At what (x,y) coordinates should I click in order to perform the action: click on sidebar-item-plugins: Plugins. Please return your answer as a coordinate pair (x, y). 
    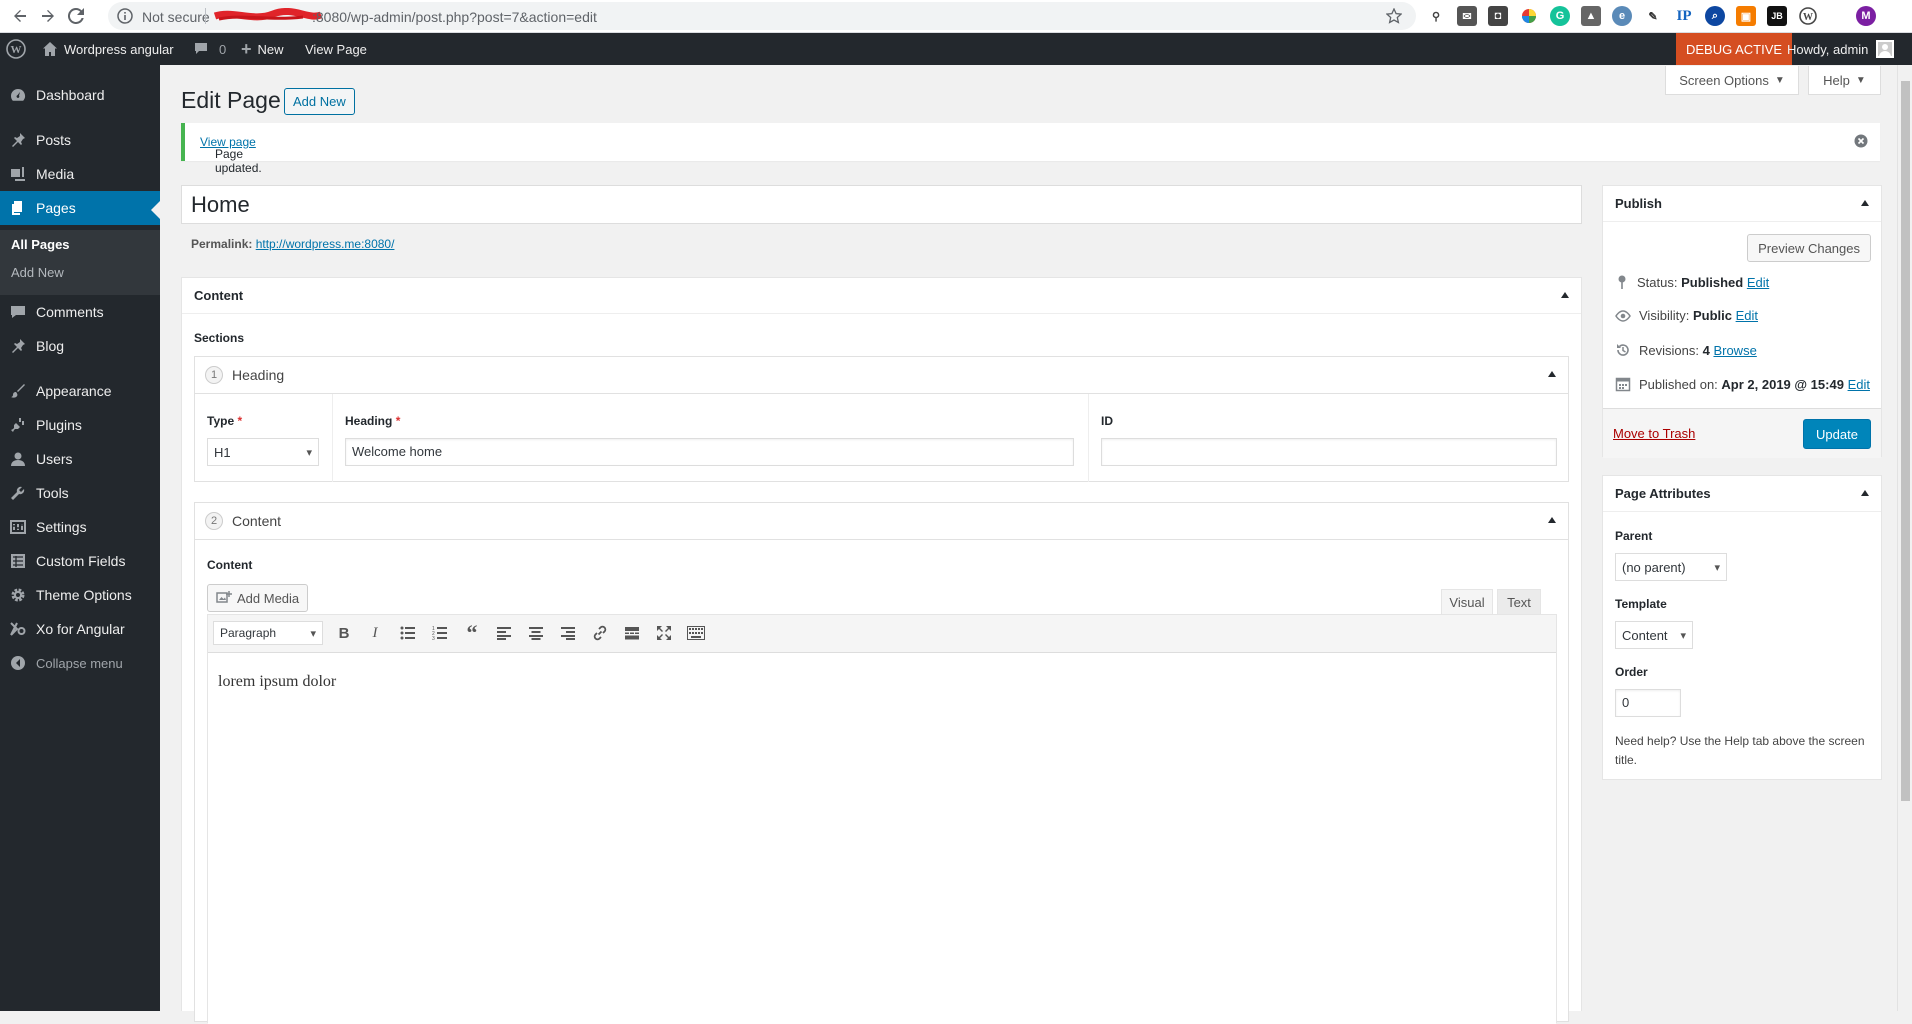
    Looking at the image, I should click on (80, 425).